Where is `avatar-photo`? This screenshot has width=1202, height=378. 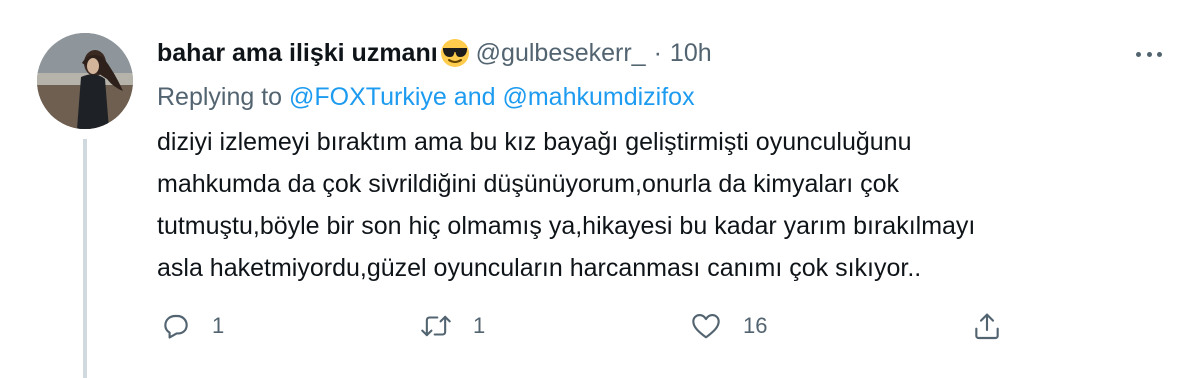 avatar-photo is located at coordinates (85, 81).